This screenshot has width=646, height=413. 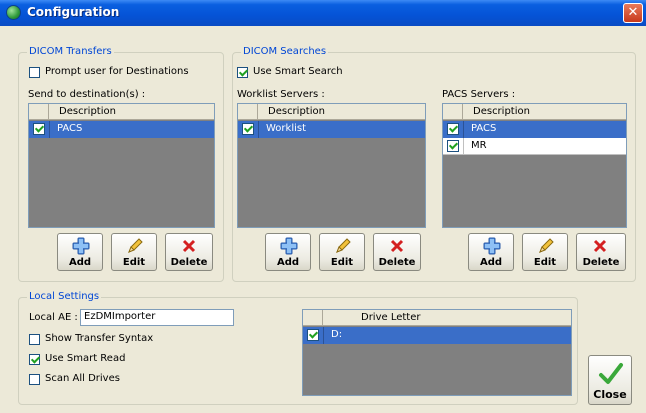 What do you see at coordinates (281, 94) in the screenshot?
I see `worklist-servers-label: Worklist Servers :` at bounding box center [281, 94].